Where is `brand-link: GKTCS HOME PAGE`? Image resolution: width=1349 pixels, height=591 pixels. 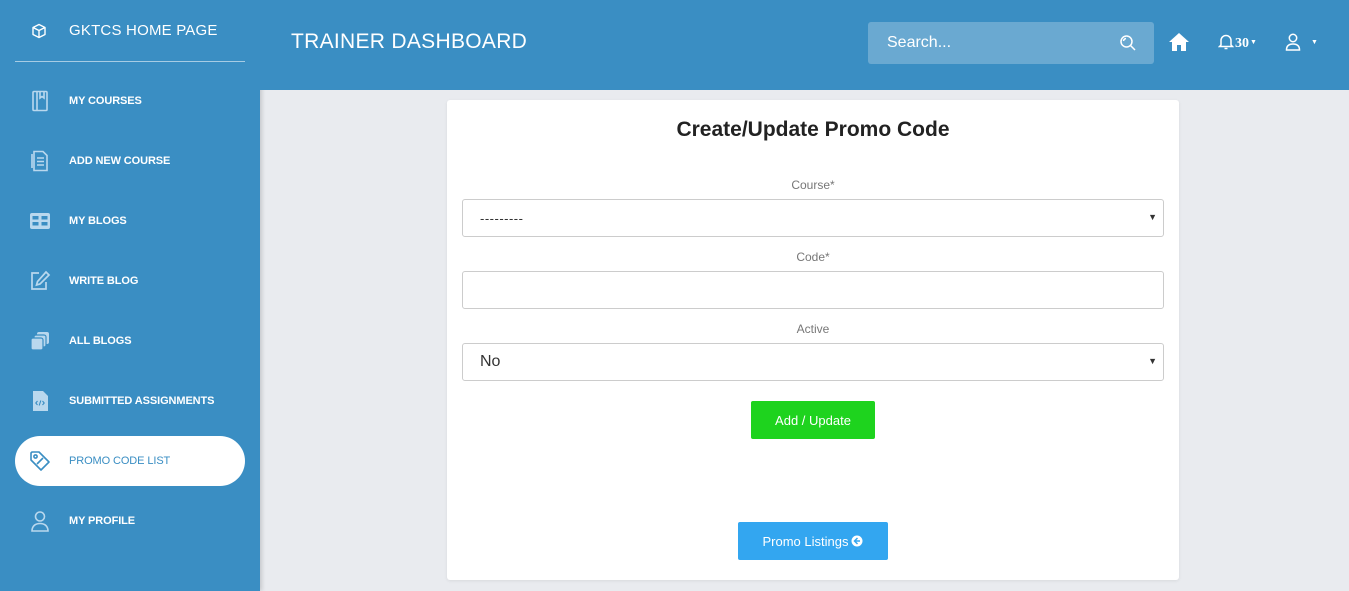 brand-link: GKTCS HOME PAGE is located at coordinates (130, 31).